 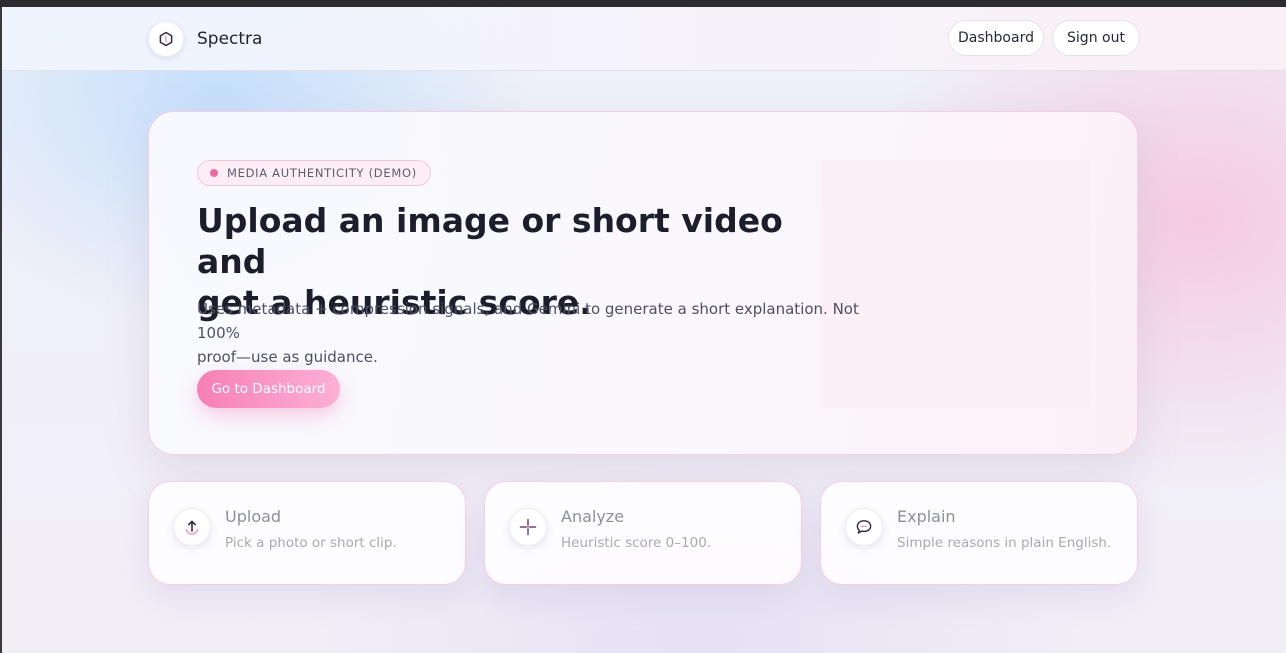 I want to click on window-left-edge, so click(x=1, y=330).